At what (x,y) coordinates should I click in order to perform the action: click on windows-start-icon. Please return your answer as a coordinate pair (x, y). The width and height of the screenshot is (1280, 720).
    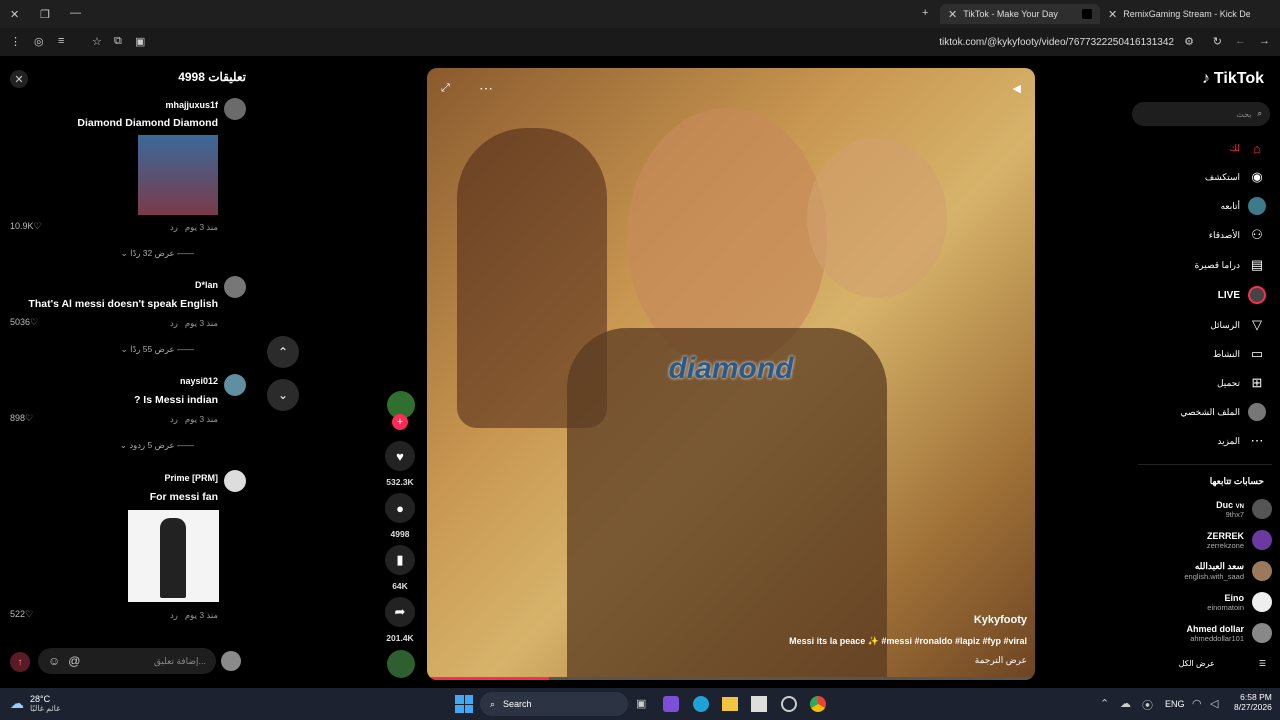
    Looking at the image, I should click on (464, 704).